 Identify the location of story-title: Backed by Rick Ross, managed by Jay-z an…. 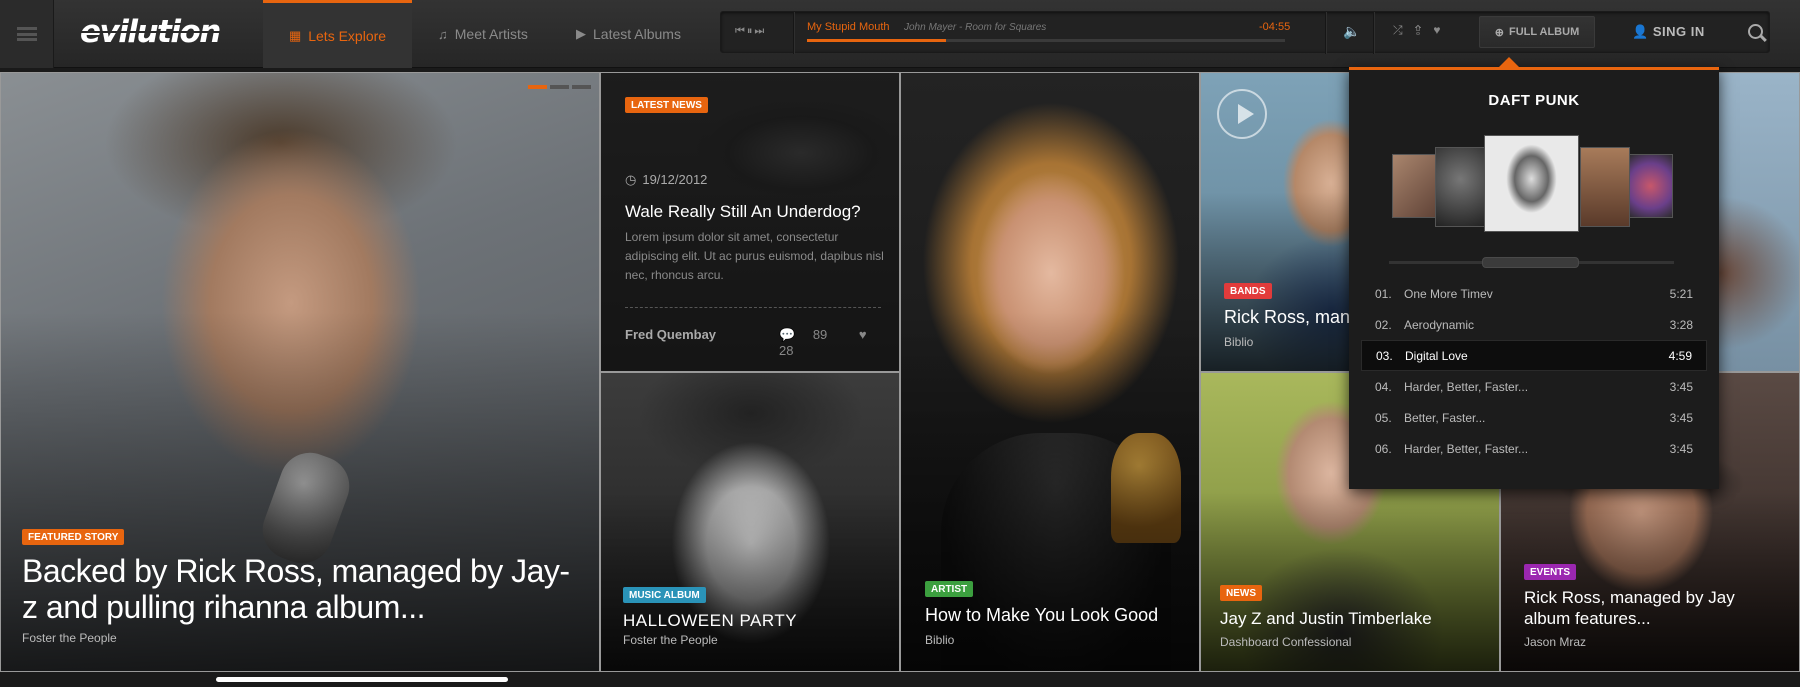
(302, 589).